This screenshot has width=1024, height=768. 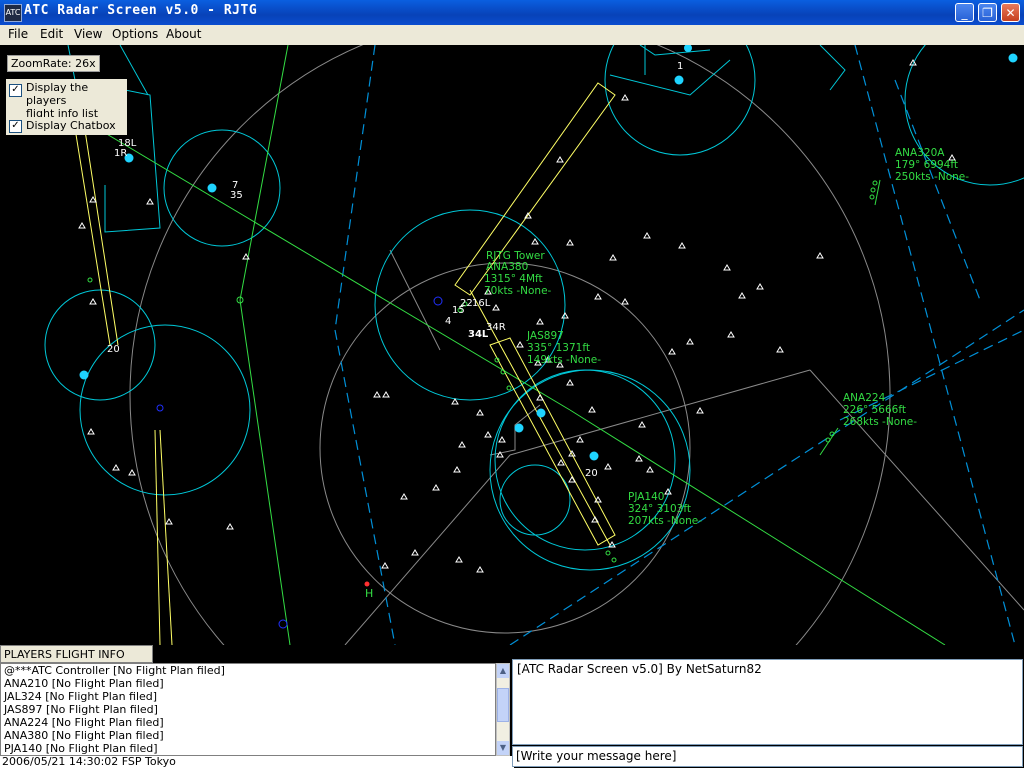 I want to click on close-button: ✕, so click(x=1010, y=12).